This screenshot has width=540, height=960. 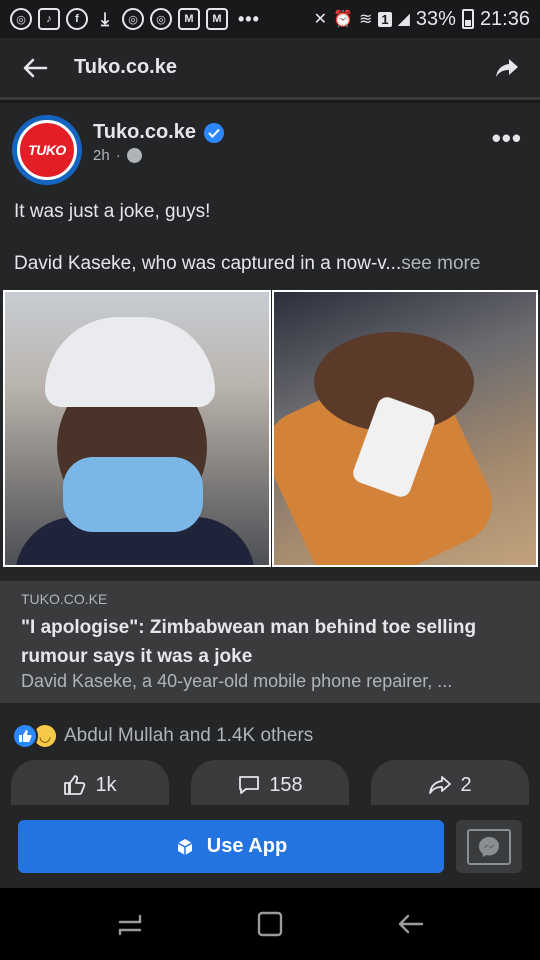 What do you see at coordinates (365, 19) in the screenshot?
I see `wifi-icon: ≋` at bounding box center [365, 19].